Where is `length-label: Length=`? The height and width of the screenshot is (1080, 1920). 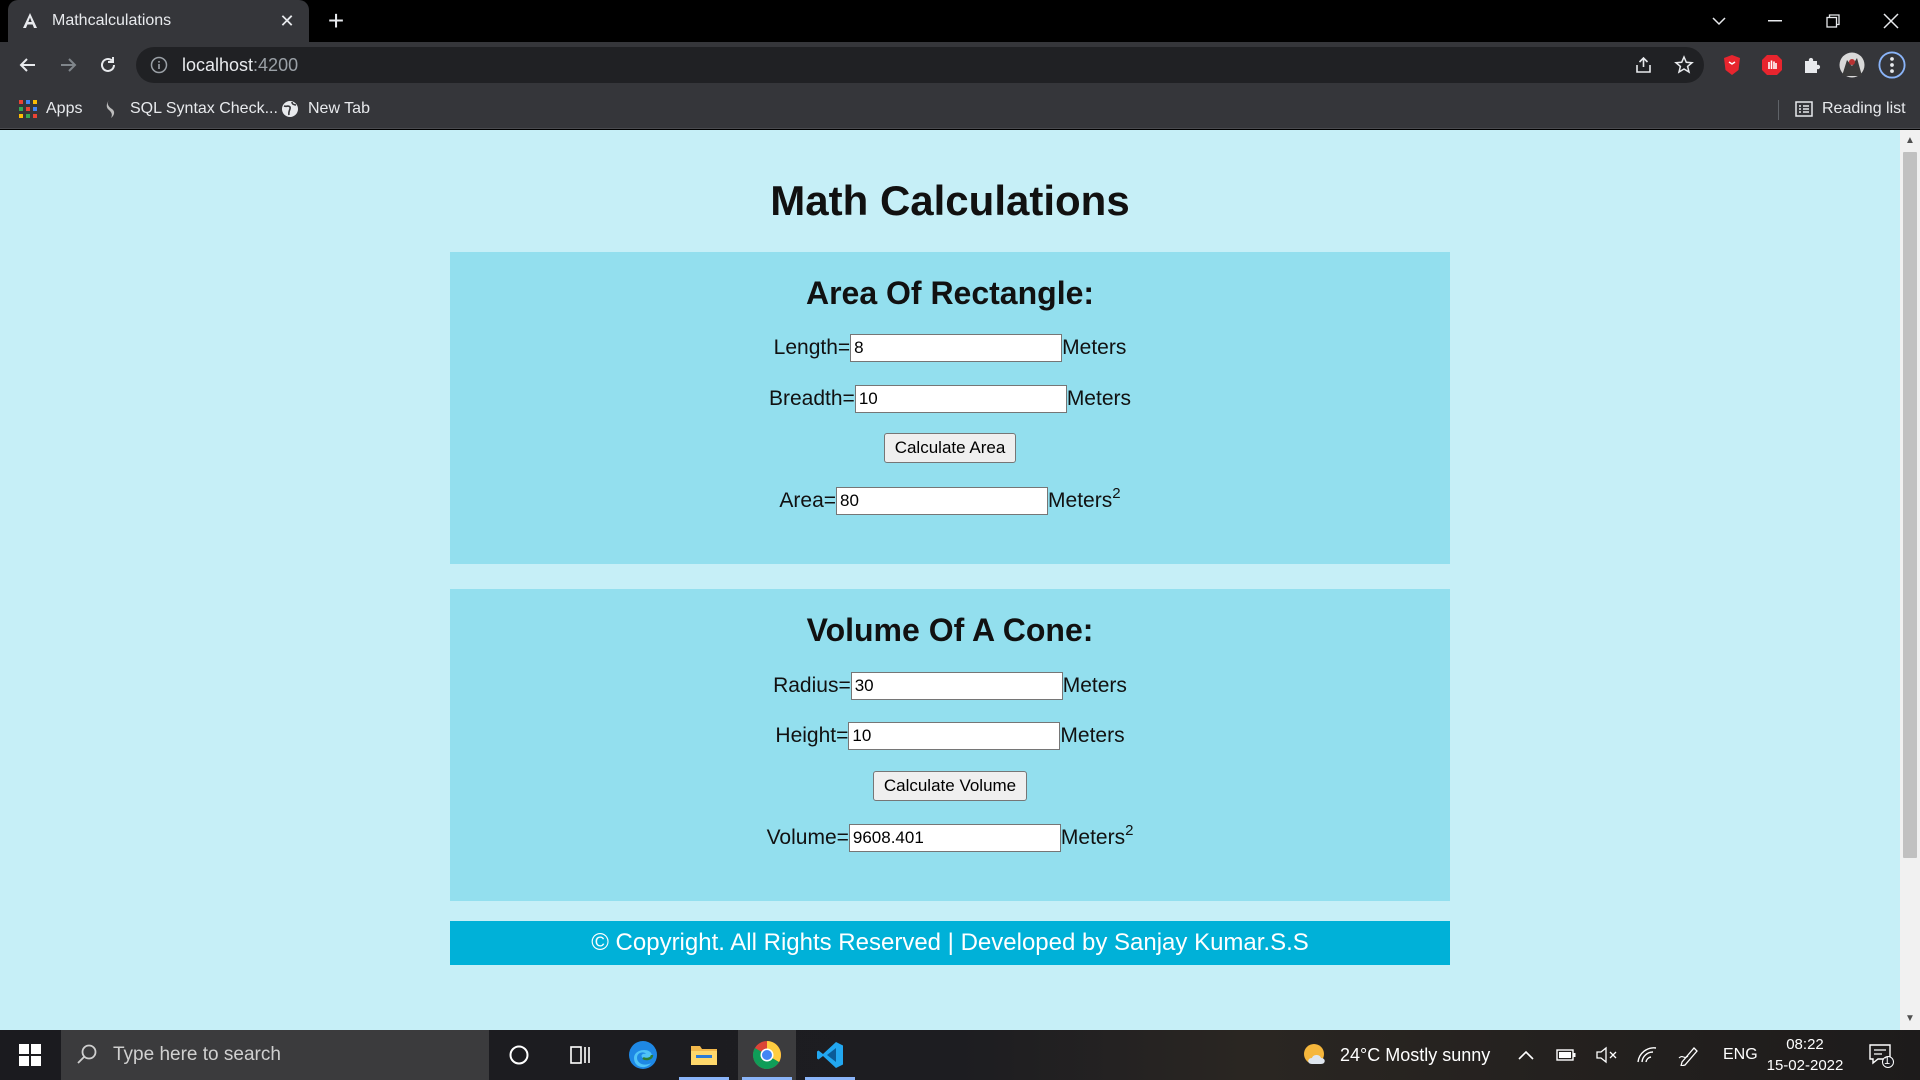
length-label: Length= is located at coordinates (812, 347).